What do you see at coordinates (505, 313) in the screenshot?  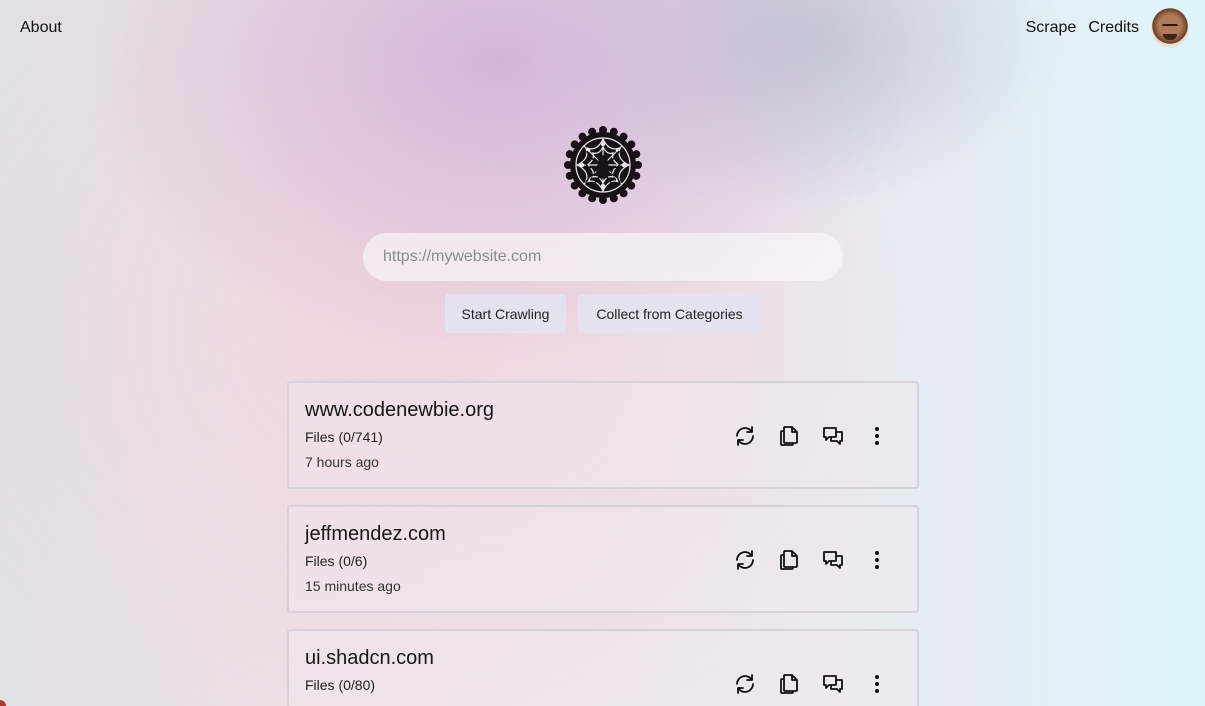 I see `start-crawling-button: Start Crawling` at bounding box center [505, 313].